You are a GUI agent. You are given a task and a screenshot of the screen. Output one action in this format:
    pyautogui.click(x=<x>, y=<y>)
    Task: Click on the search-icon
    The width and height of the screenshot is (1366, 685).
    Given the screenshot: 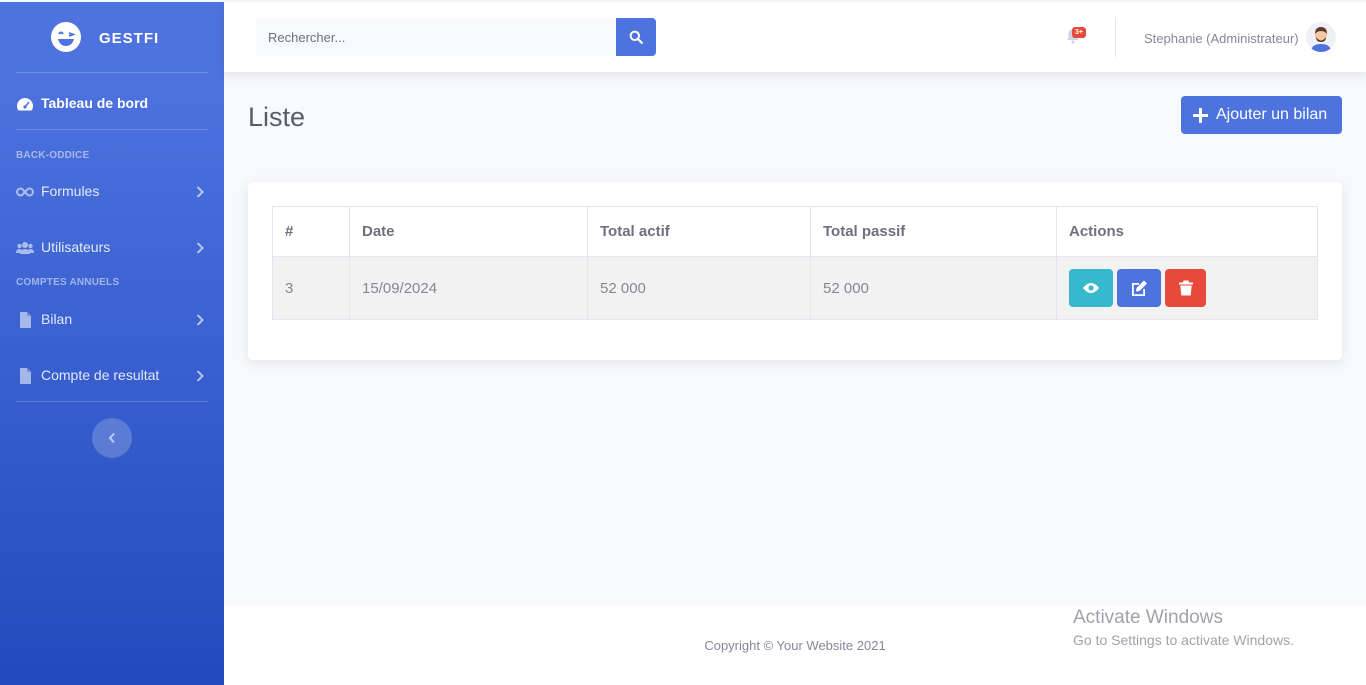 What is the action you would take?
    pyautogui.click(x=636, y=37)
    